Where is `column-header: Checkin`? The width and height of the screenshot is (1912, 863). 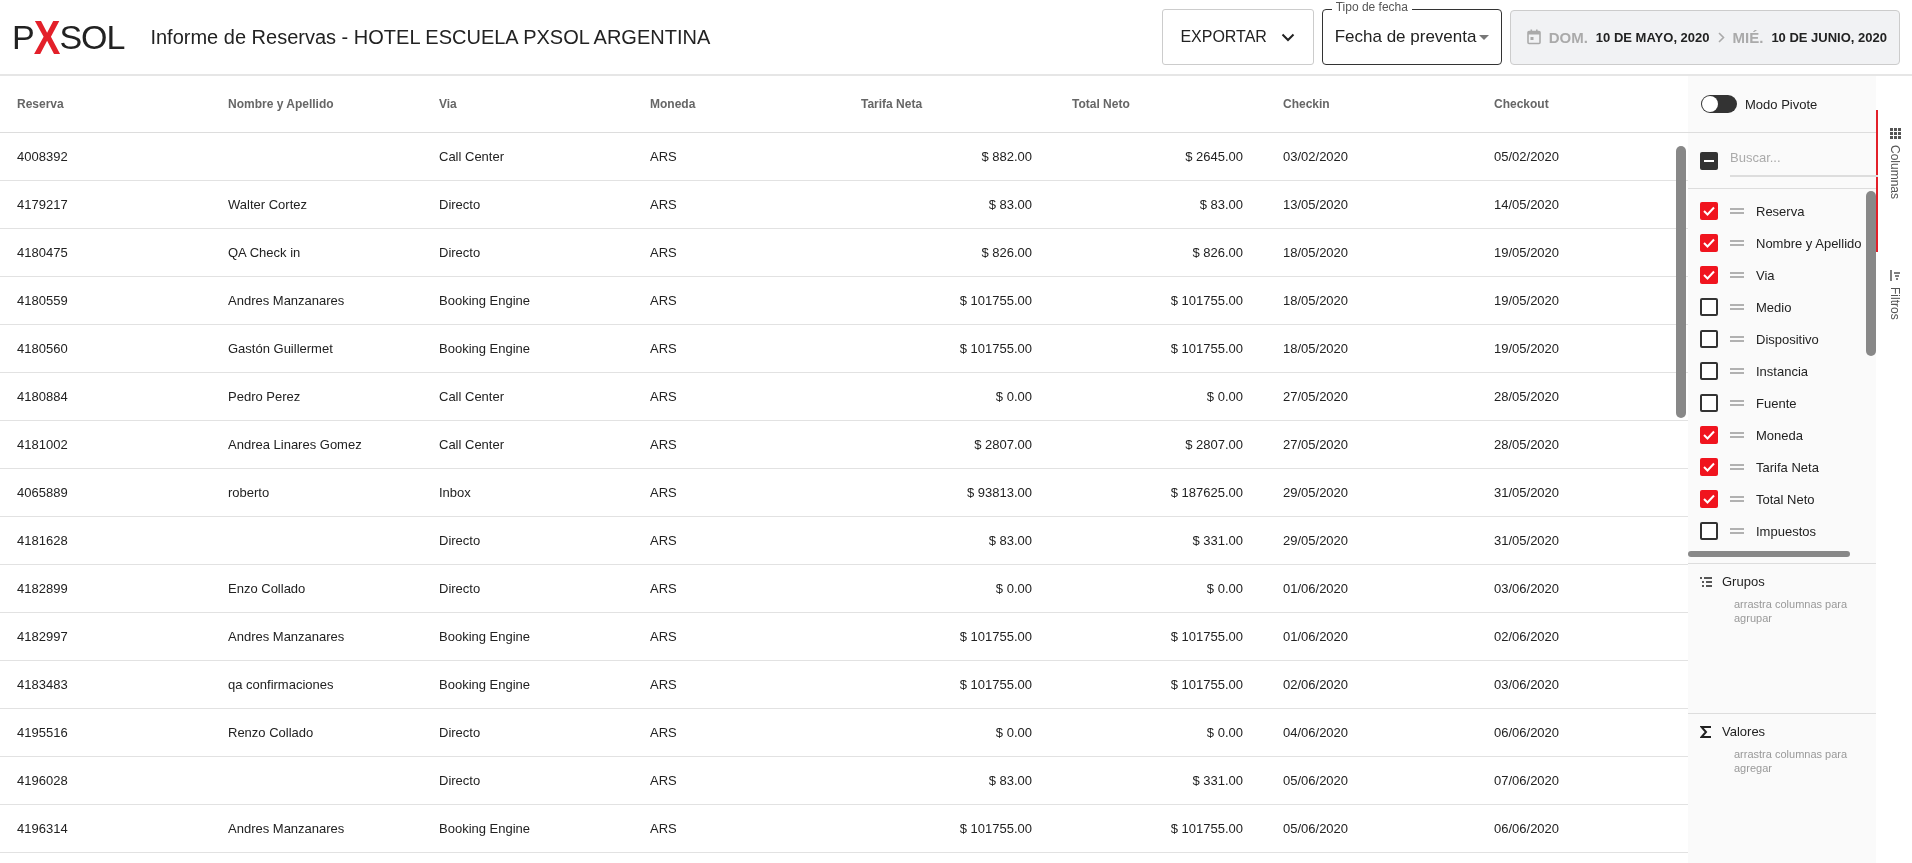
column-header: Checkin is located at coordinates (1371, 104).